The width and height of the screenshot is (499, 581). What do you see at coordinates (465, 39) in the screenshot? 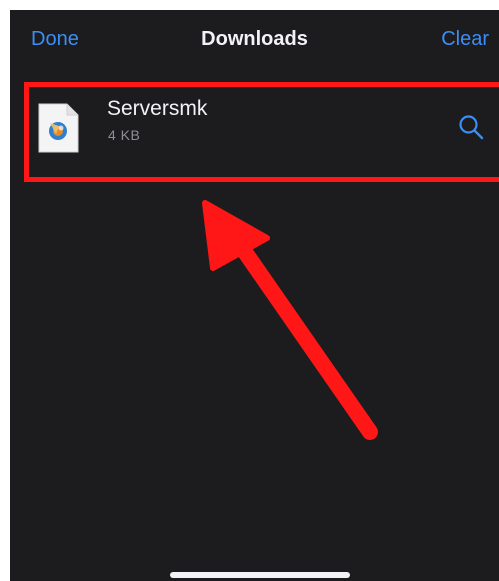
I see `clear-button: Clear` at bounding box center [465, 39].